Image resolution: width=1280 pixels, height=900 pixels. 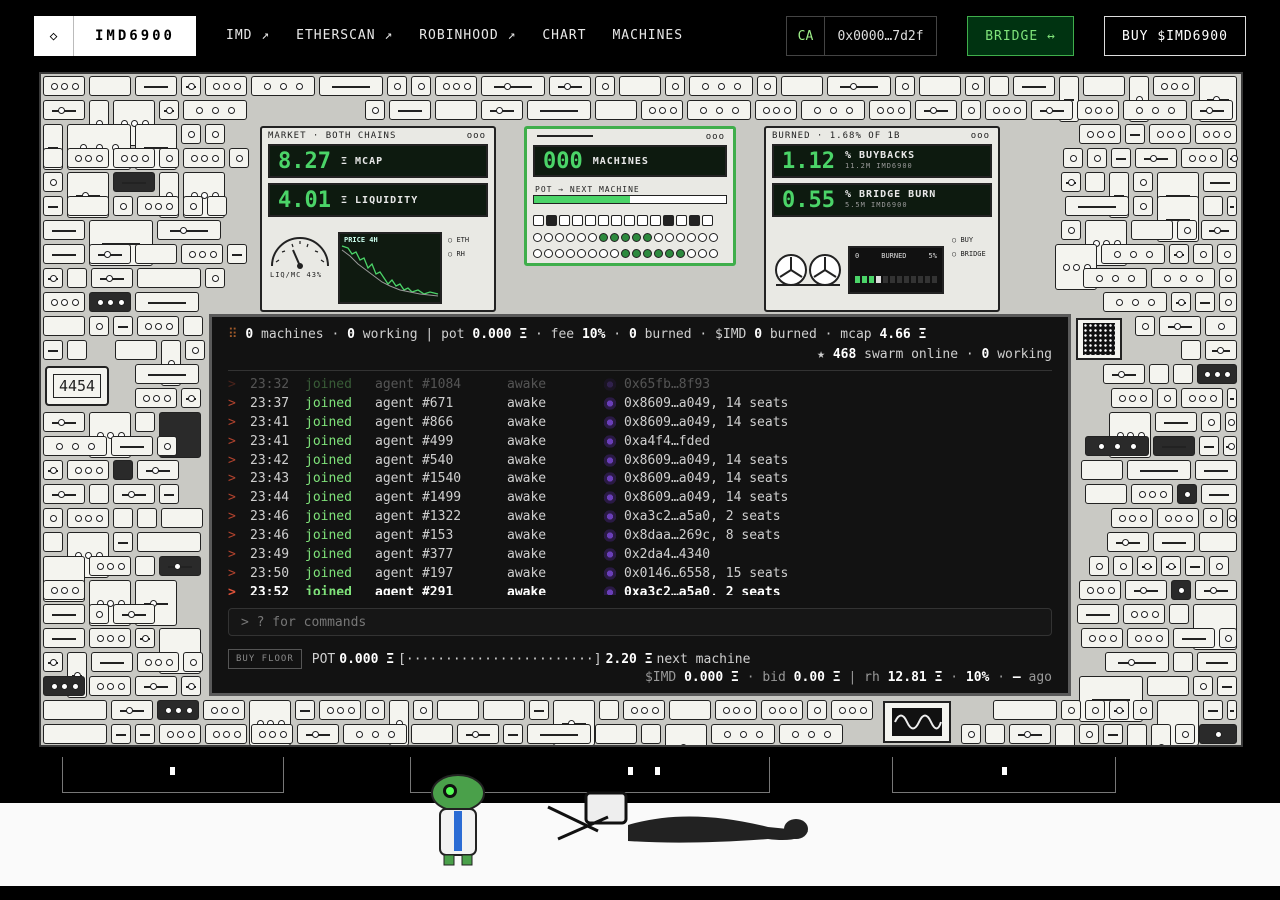 I want to click on nav-link-machines: MACHINES, so click(x=647, y=35).